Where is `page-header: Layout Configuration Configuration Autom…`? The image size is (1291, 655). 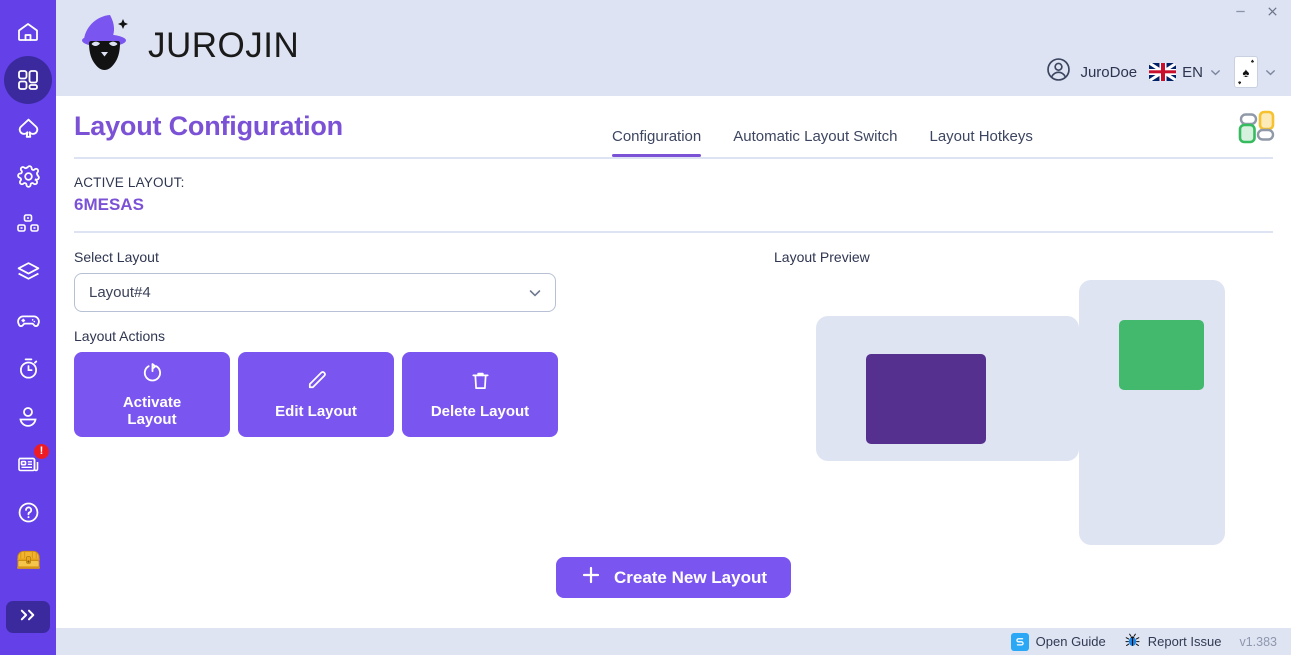
page-header: Layout Configuration Configuration Autom… is located at coordinates (673, 126).